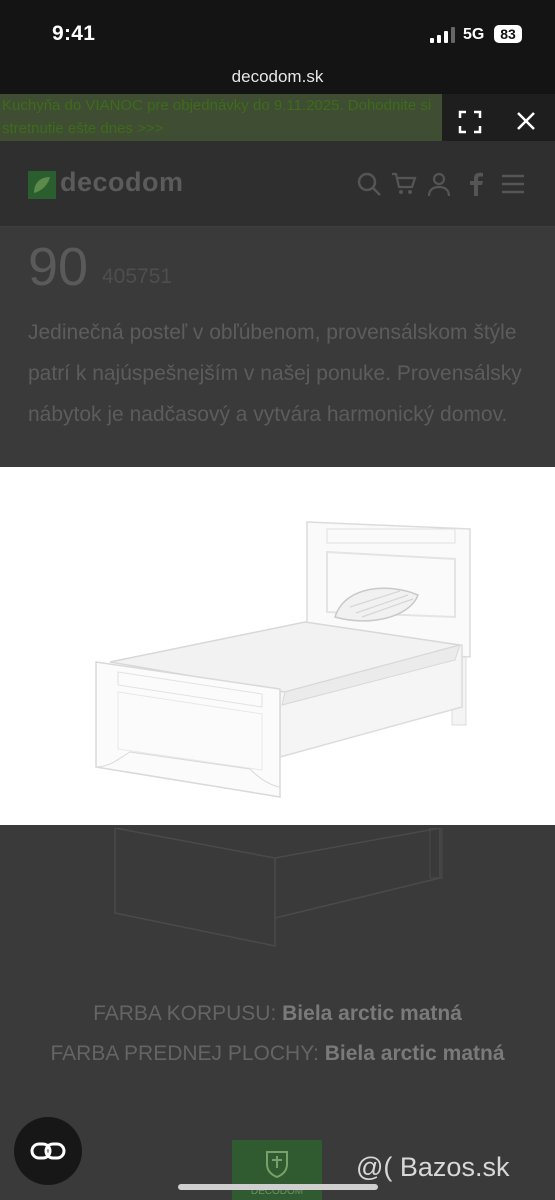 The height and width of the screenshot is (1200, 555). Describe the element at coordinates (474, 34) in the screenshot. I see `network-label: 5G` at that location.